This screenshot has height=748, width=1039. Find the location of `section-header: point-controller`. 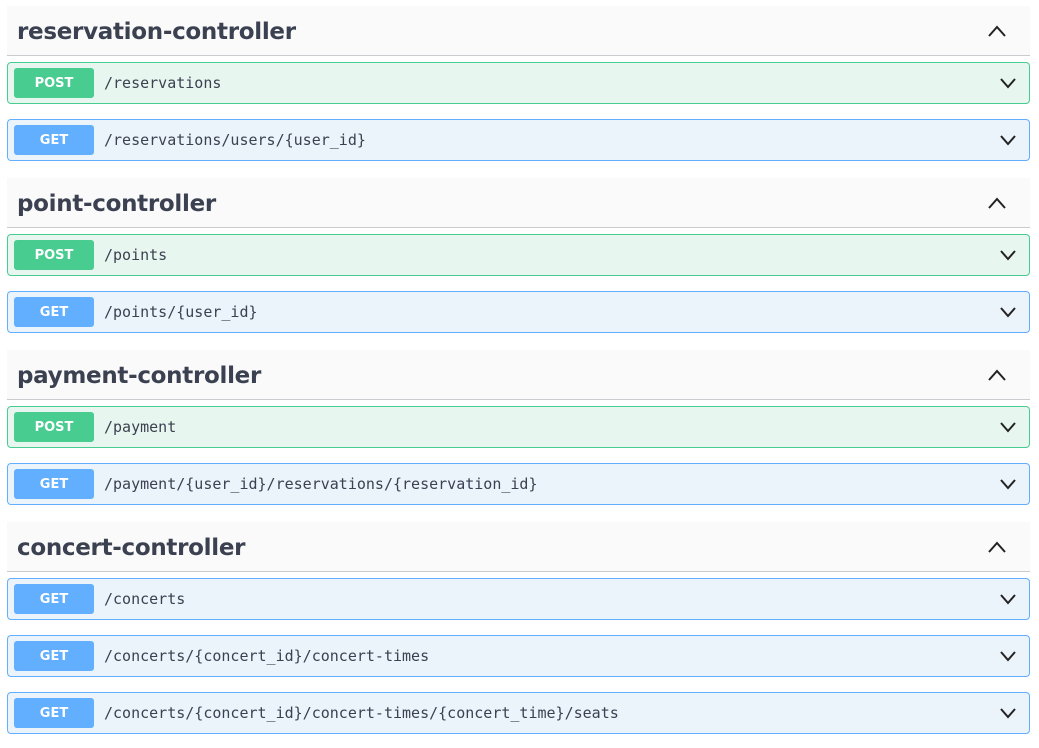

section-header: point-controller is located at coordinates (518, 203).